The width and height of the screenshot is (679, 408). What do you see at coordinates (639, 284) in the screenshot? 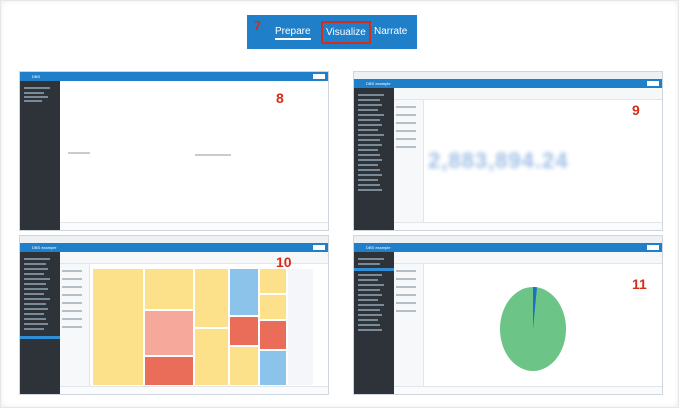
I see `step-number: 11` at bounding box center [639, 284].